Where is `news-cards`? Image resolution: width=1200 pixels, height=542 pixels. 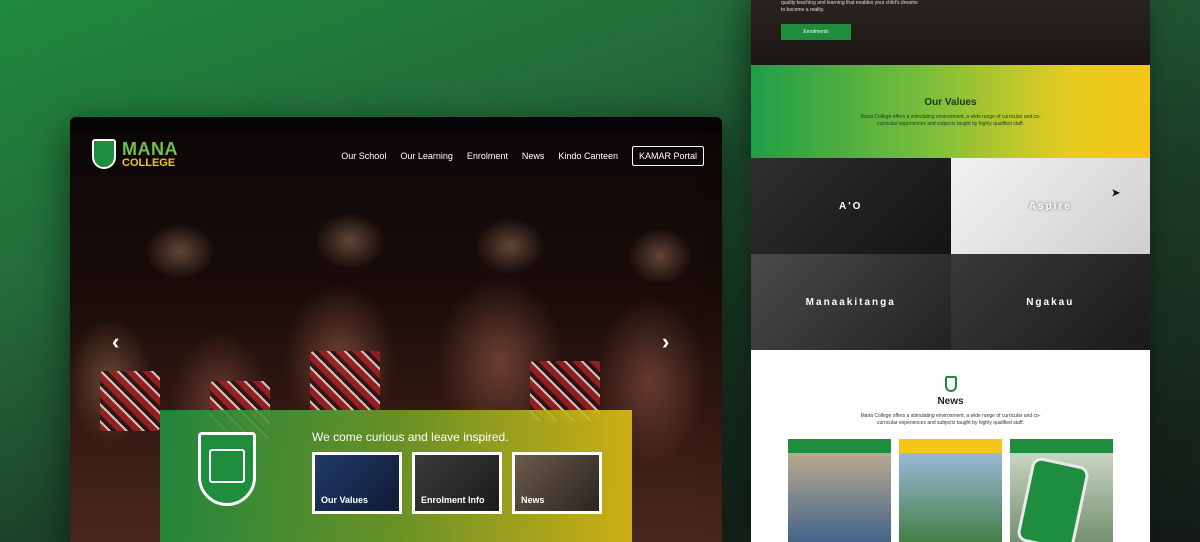
news-cards is located at coordinates (950, 490).